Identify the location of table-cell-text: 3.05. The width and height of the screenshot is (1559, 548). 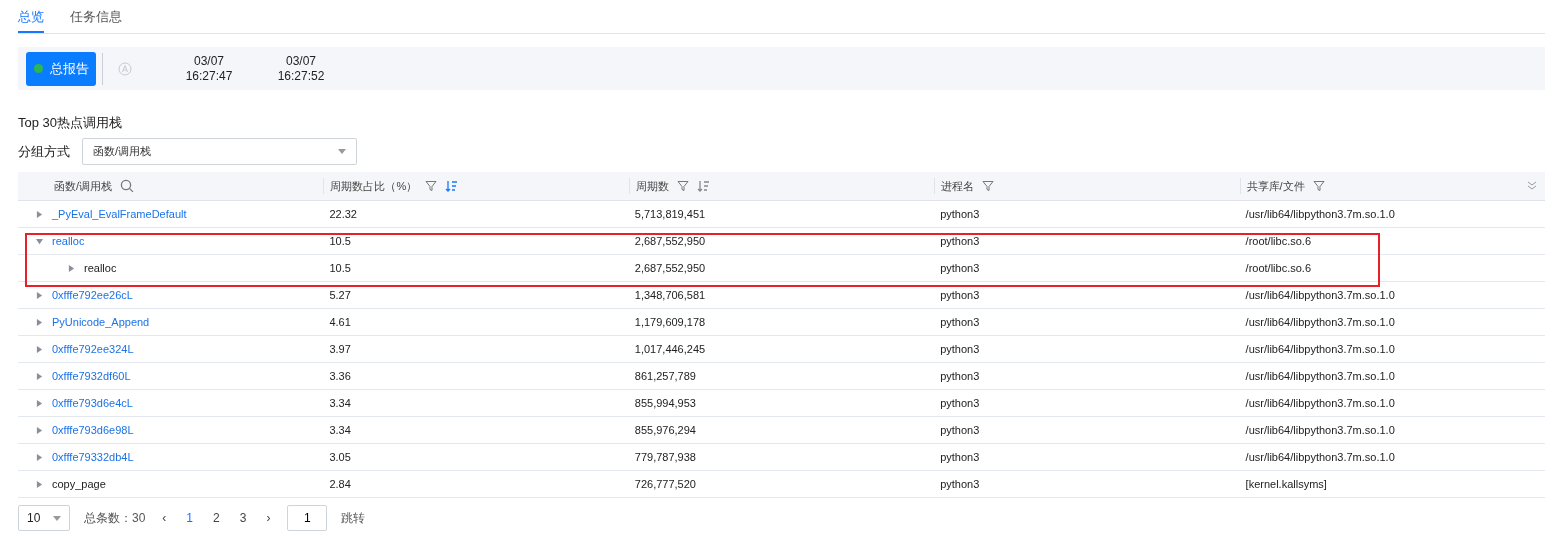
(340, 457).